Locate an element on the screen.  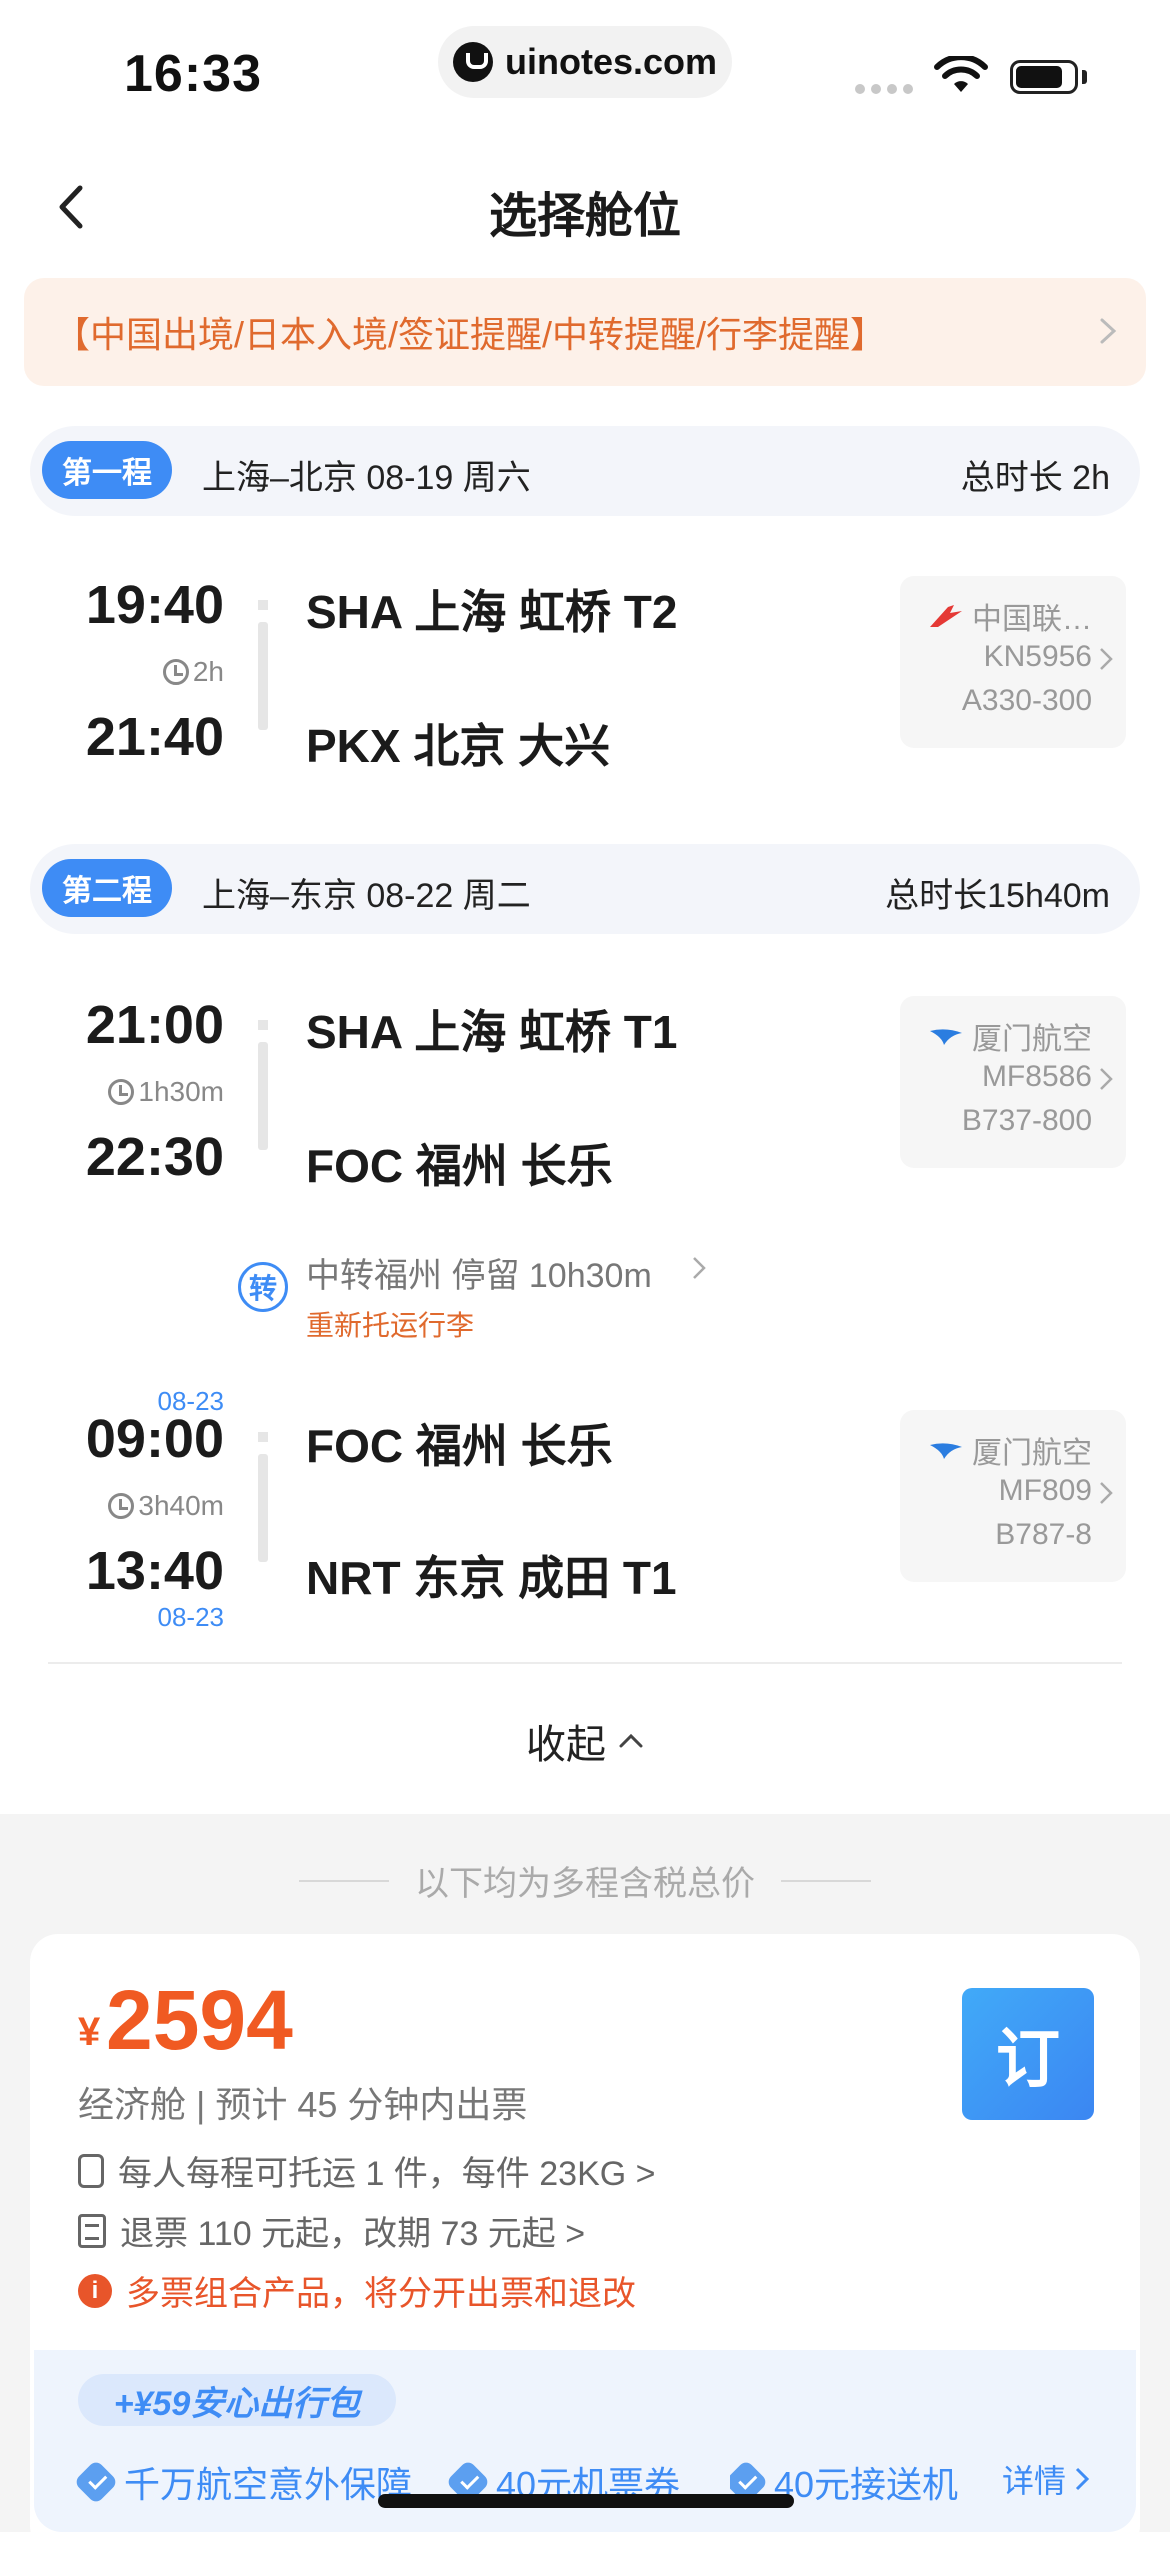
url-text: uinotes.com is located at coordinates (611, 61).